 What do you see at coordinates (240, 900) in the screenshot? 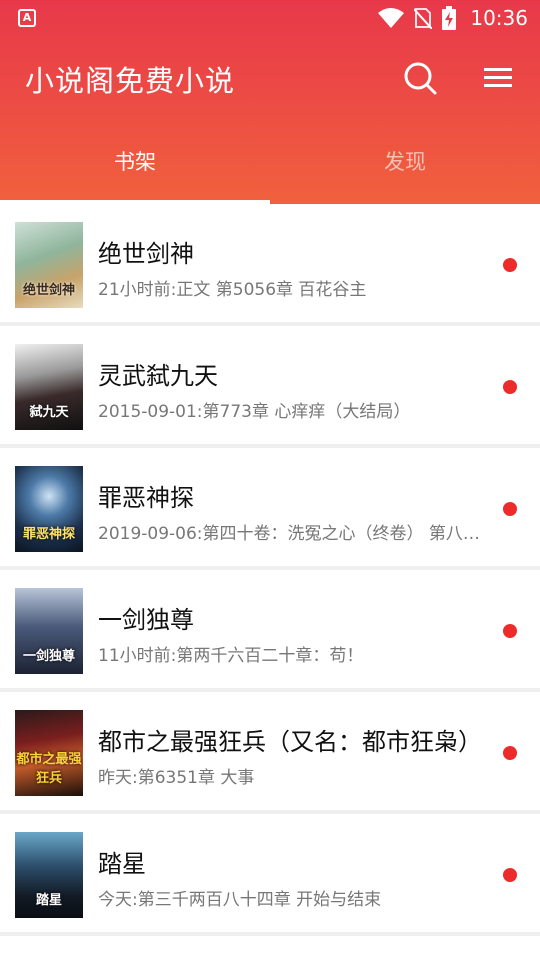
I see `book-latest-chapter: 今天:第三千两百八十四章 开始与结束` at bounding box center [240, 900].